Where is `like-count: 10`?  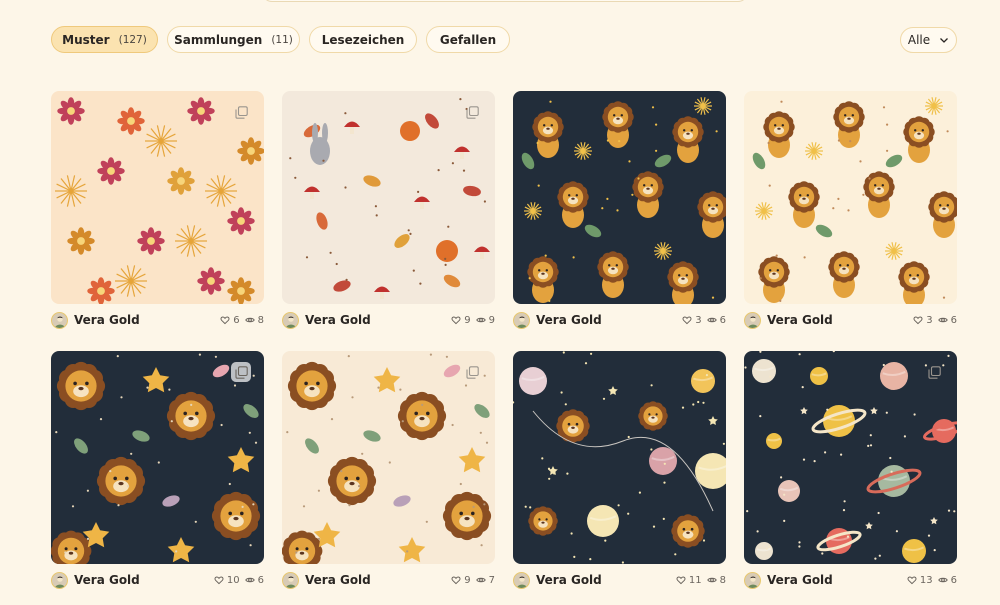 like-count: 10 is located at coordinates (233, 580).